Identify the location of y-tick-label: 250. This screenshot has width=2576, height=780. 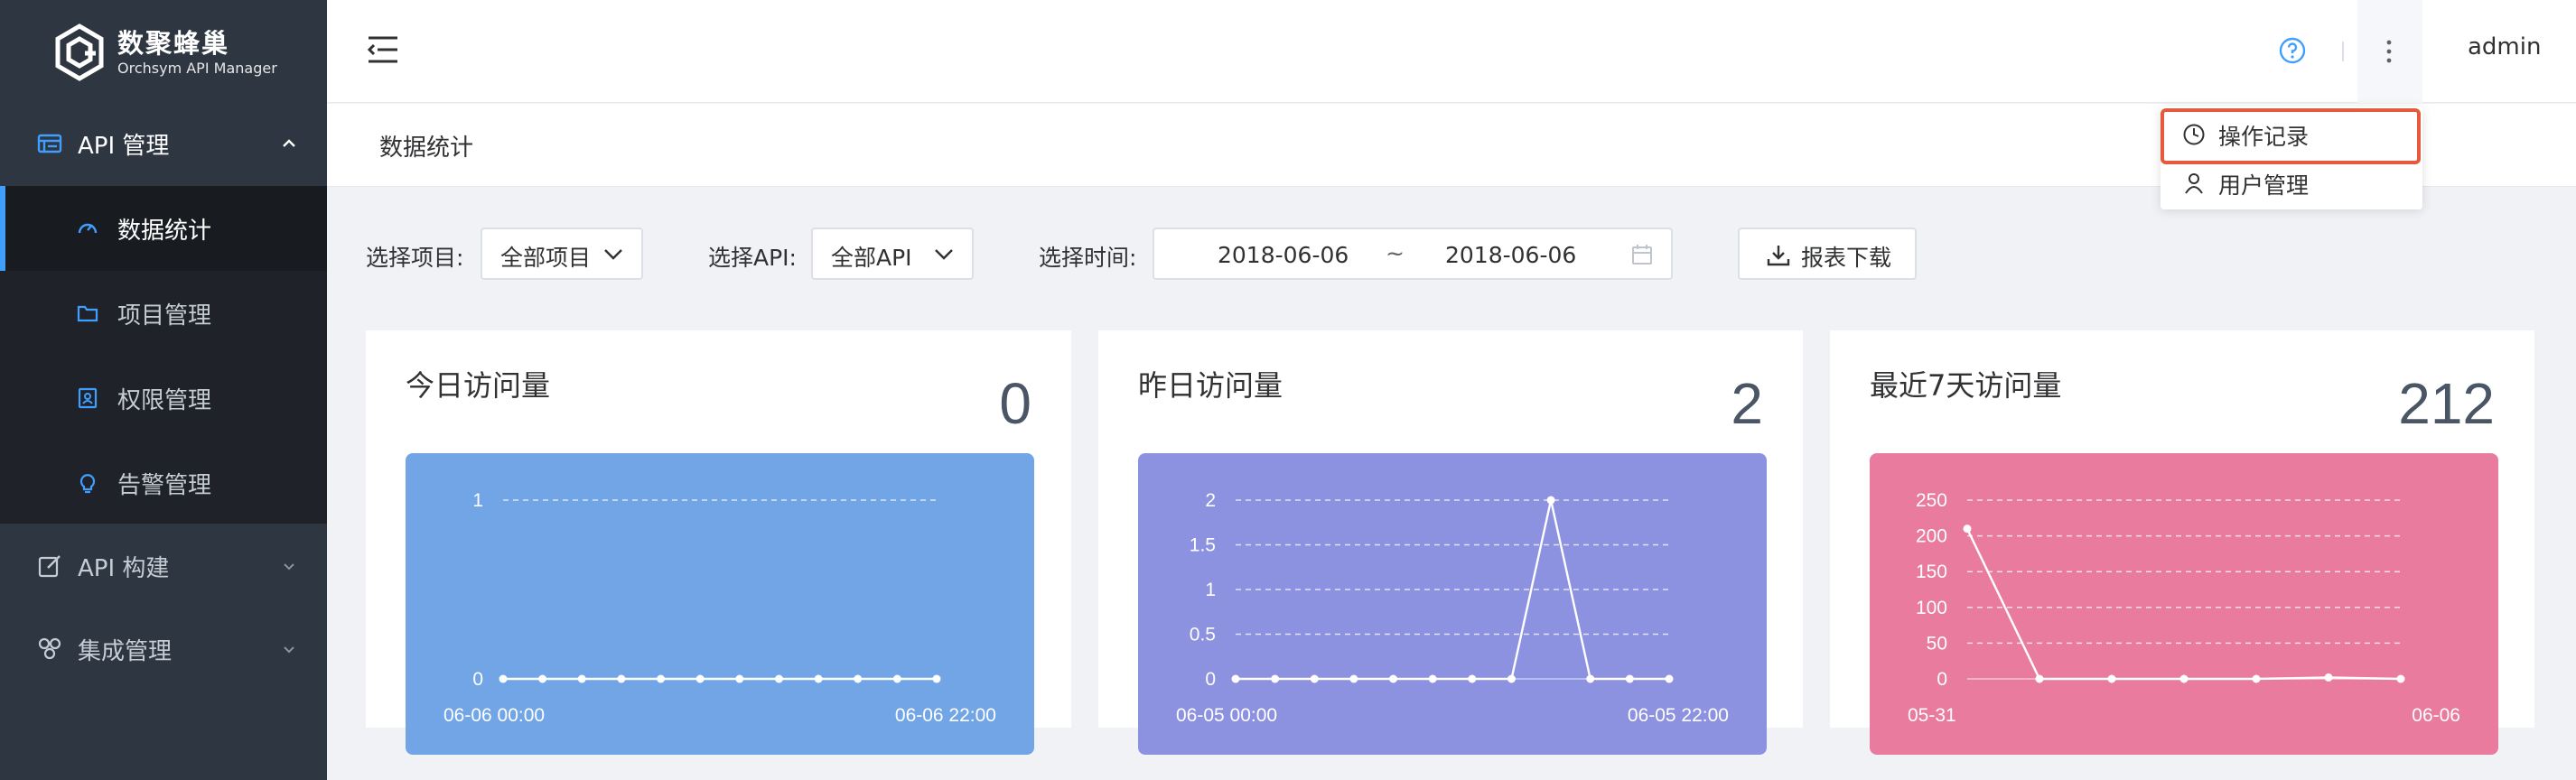
(1932, 500).